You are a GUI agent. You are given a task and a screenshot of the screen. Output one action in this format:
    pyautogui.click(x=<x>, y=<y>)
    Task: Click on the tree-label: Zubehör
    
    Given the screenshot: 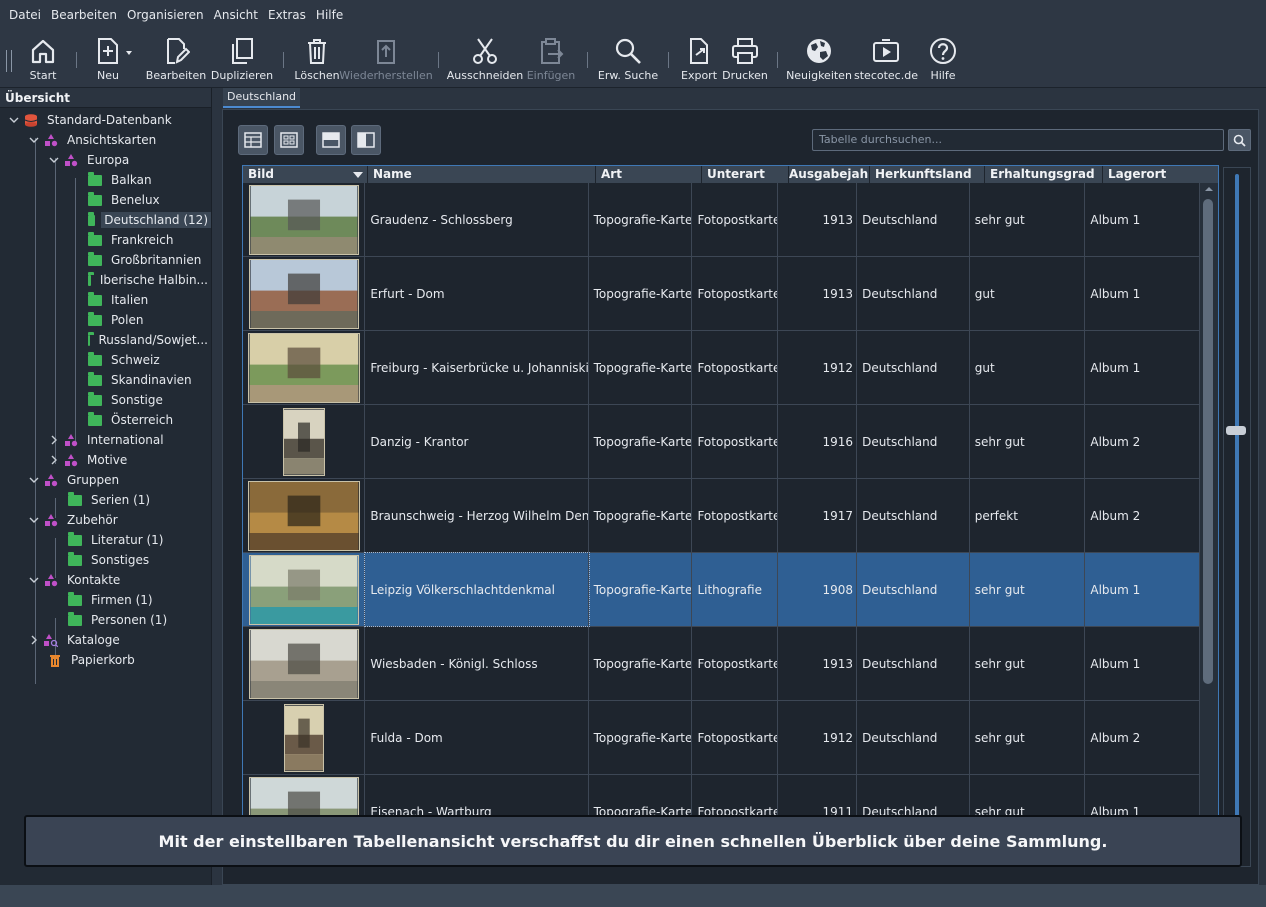 What is the action you would take?
    pyautogui.click(x=92, y=520)
    